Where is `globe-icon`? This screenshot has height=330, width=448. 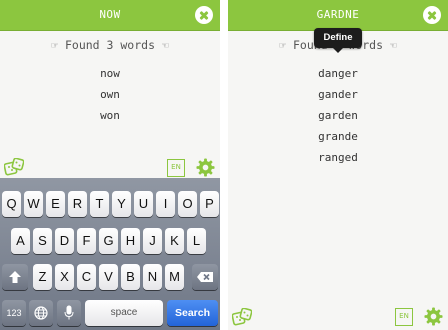 globe-icon is located at coordinates (41, 313).